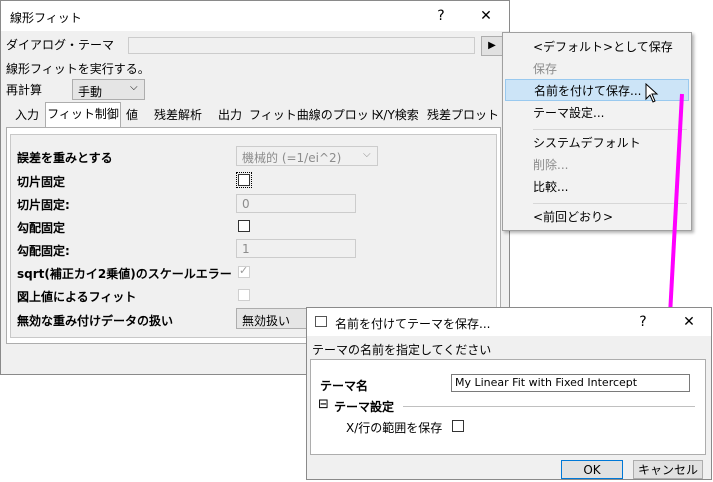 Image resolution: width=713 pixels, height=482 pixels. I want to click on recalc-select: 手動 ⌵, so click(108, 89).